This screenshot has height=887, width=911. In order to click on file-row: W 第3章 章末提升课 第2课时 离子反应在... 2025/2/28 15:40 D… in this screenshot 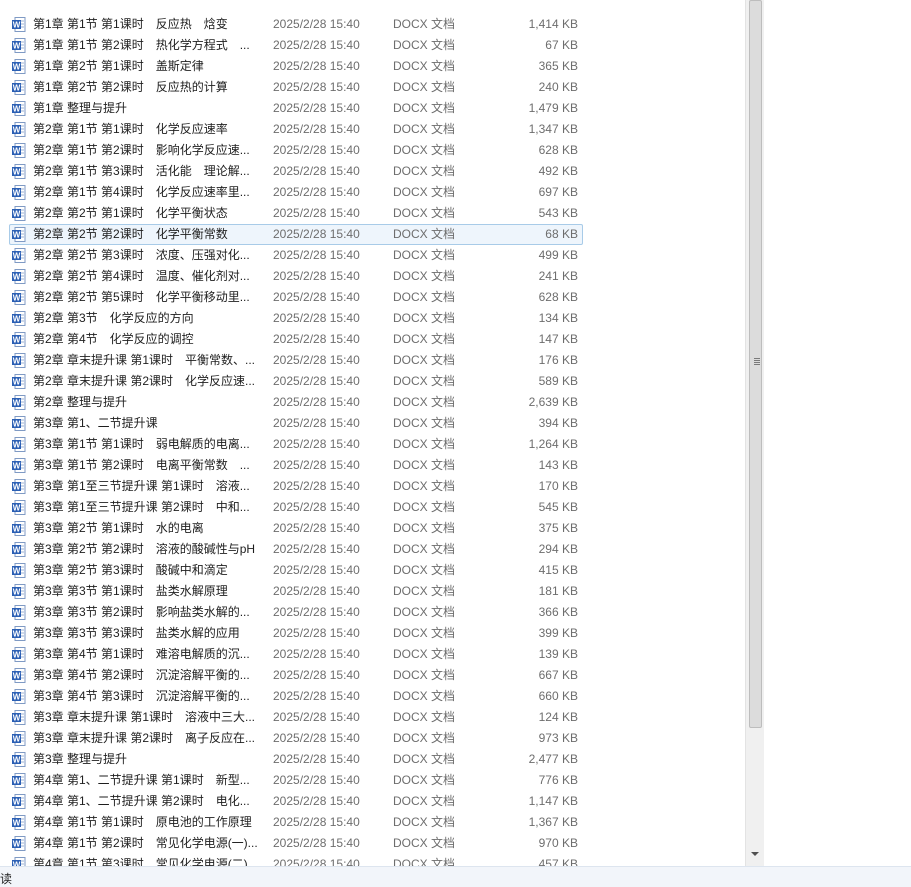, I will do `click(372, 738)`.